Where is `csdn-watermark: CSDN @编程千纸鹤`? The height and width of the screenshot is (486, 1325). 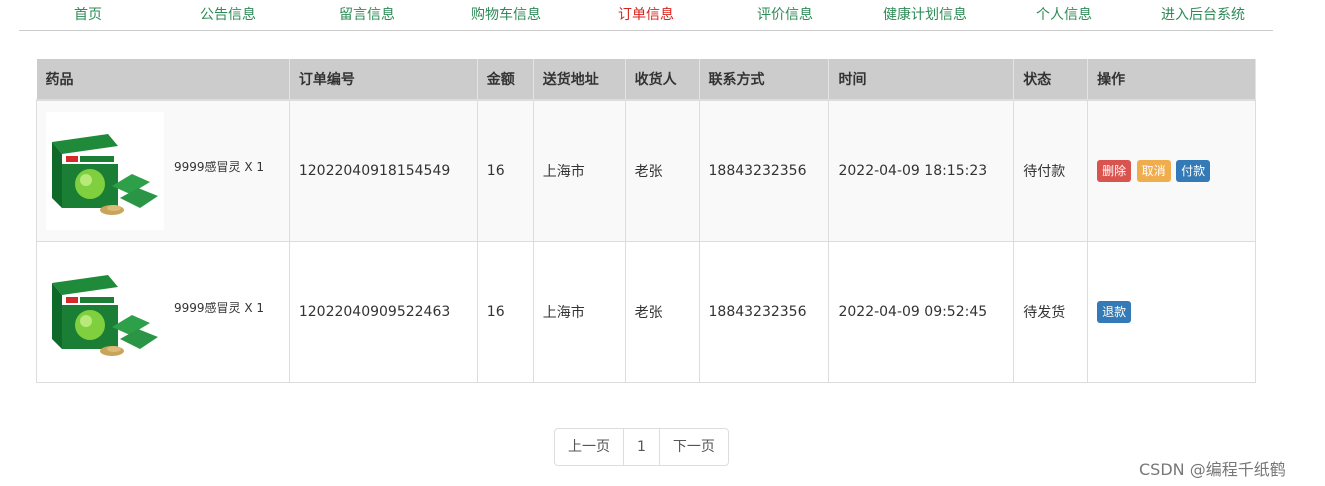 csdn-watermark: CSDN @编程千纸鹤 is located at coordinates (1212, 469).